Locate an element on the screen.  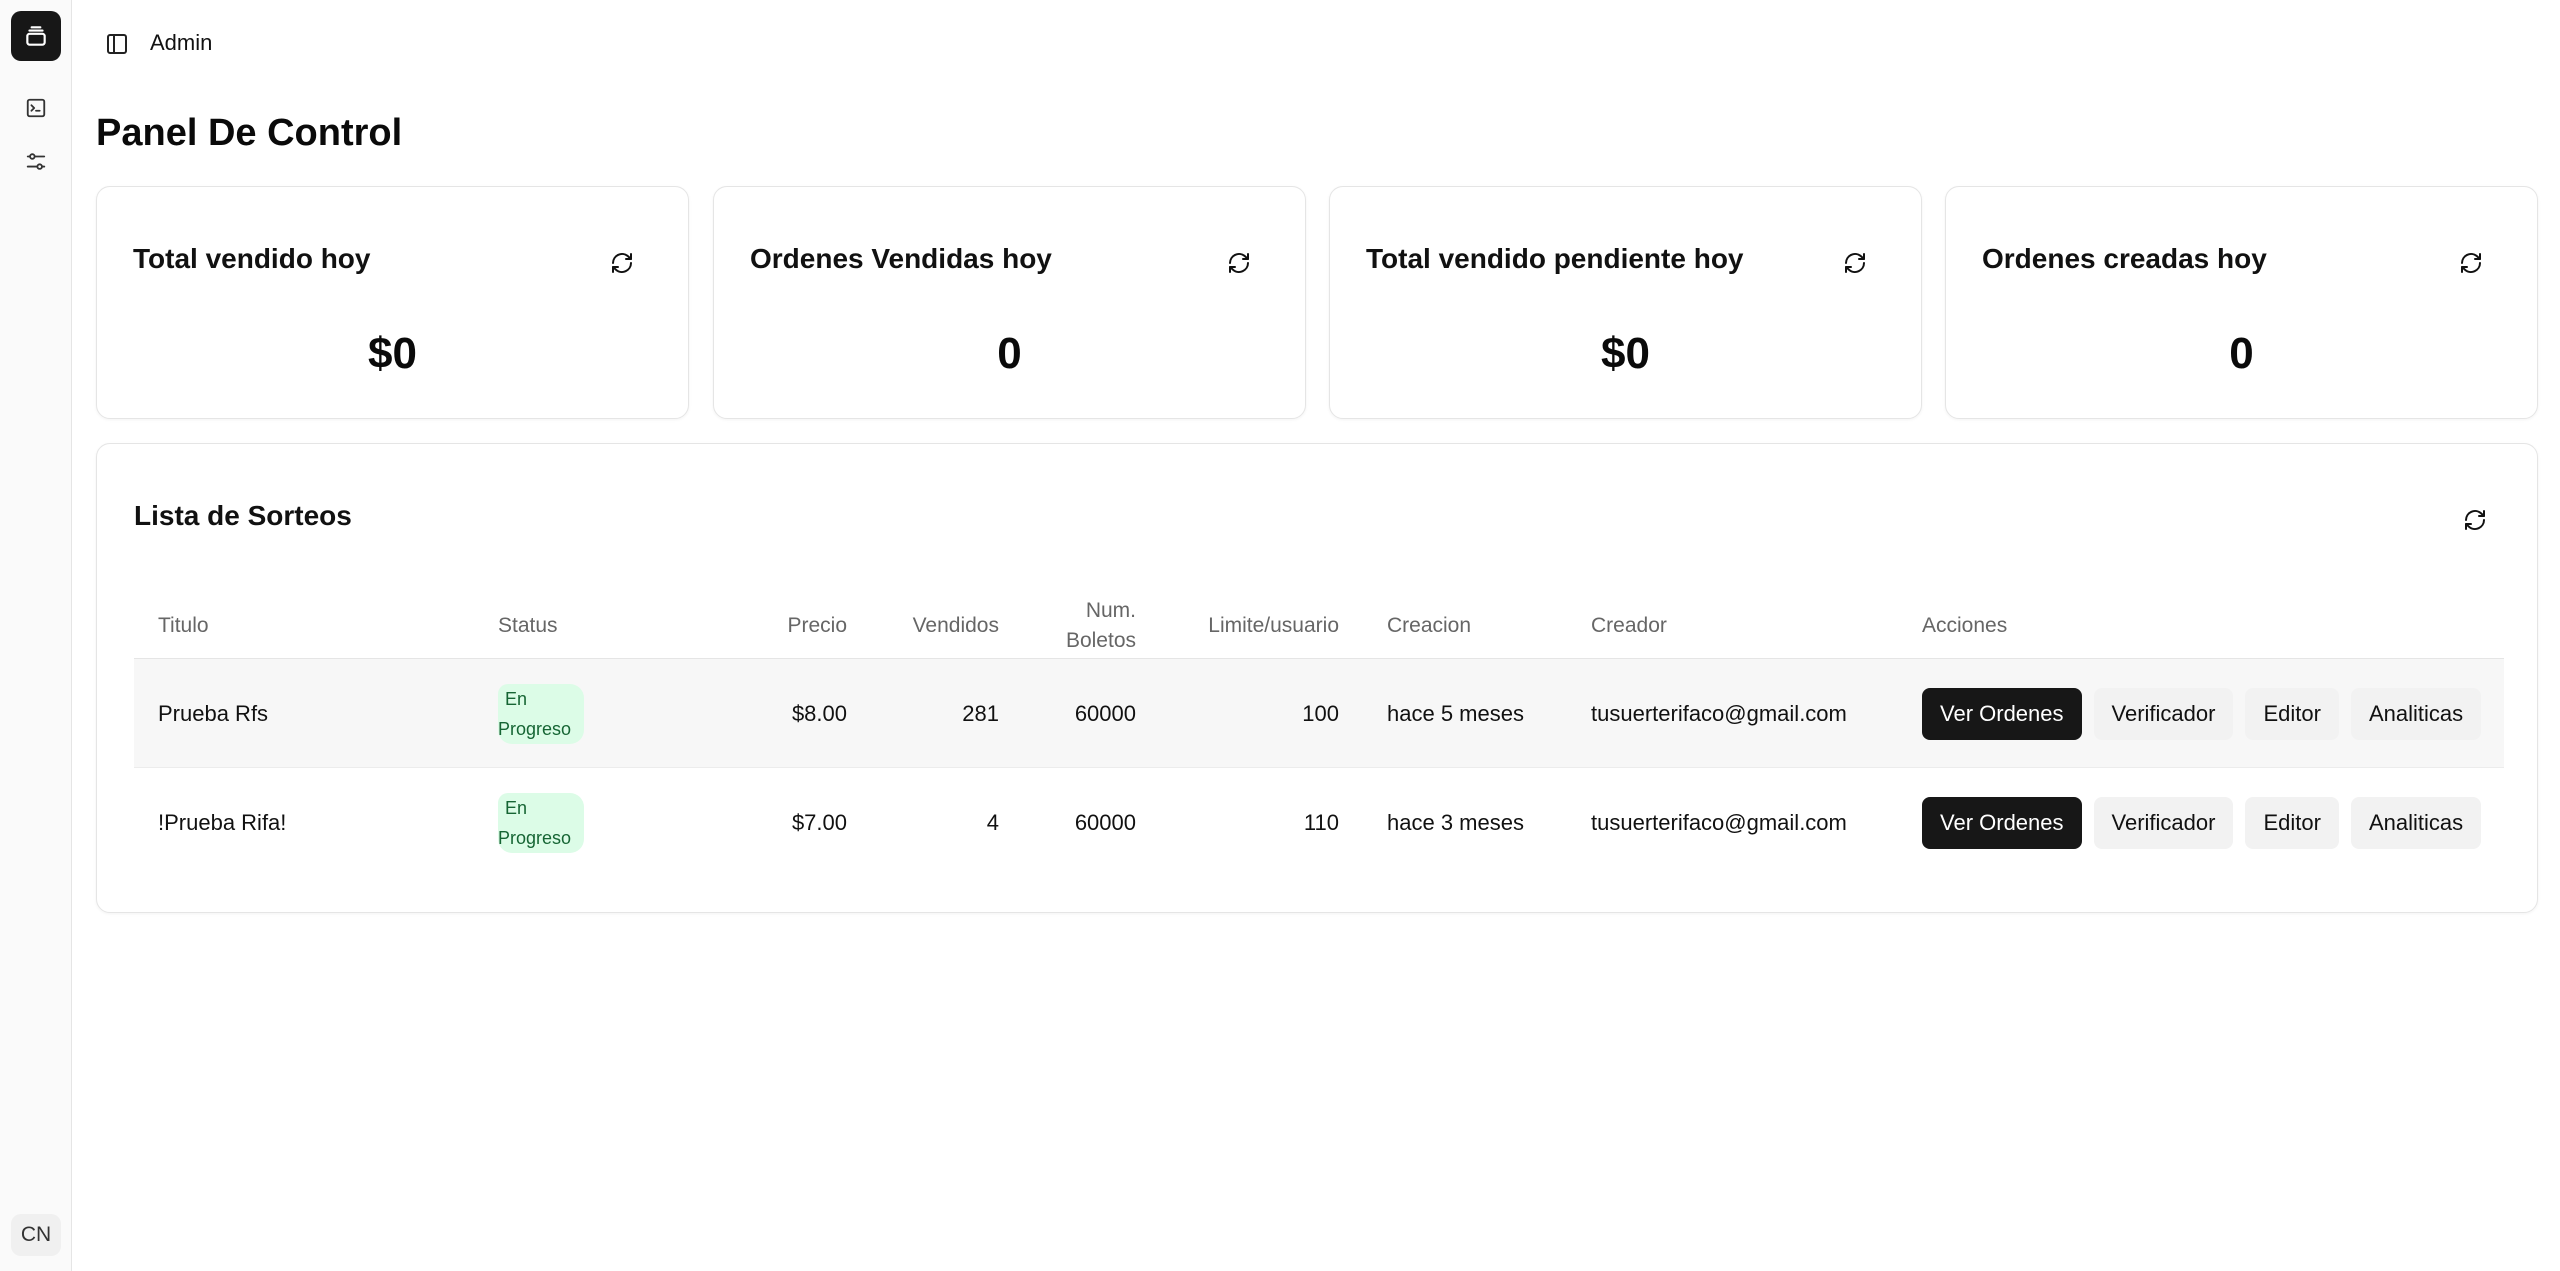
stat-card-title: Total vendido hoy is located at coordinates (252, 258).